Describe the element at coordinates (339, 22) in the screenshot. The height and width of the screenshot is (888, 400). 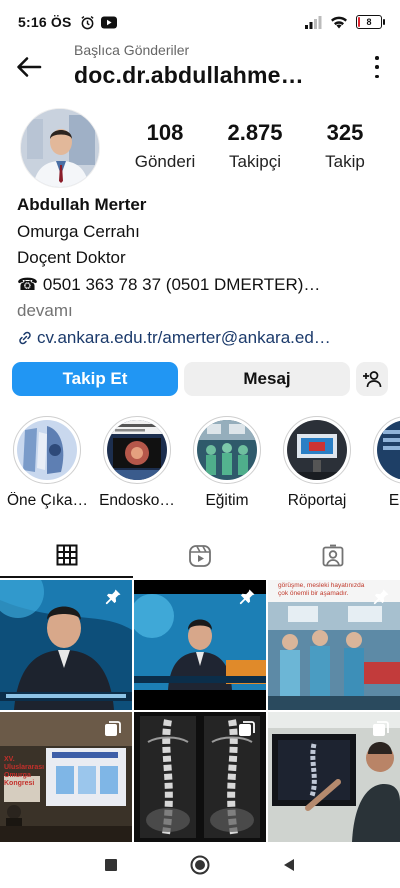
I see `wifi-icon` at that location.